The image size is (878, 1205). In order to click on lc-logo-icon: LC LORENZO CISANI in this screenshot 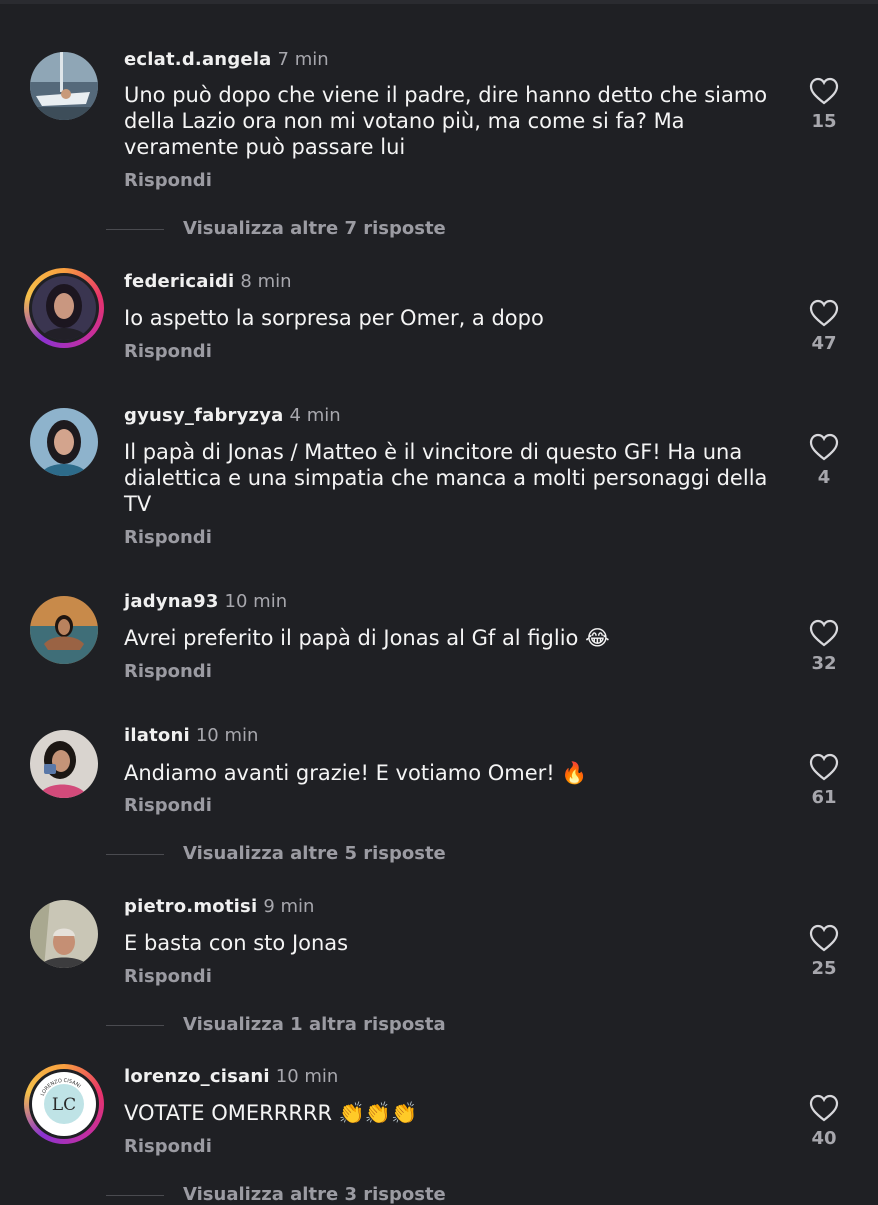, I will do `click(64, 1104)`.